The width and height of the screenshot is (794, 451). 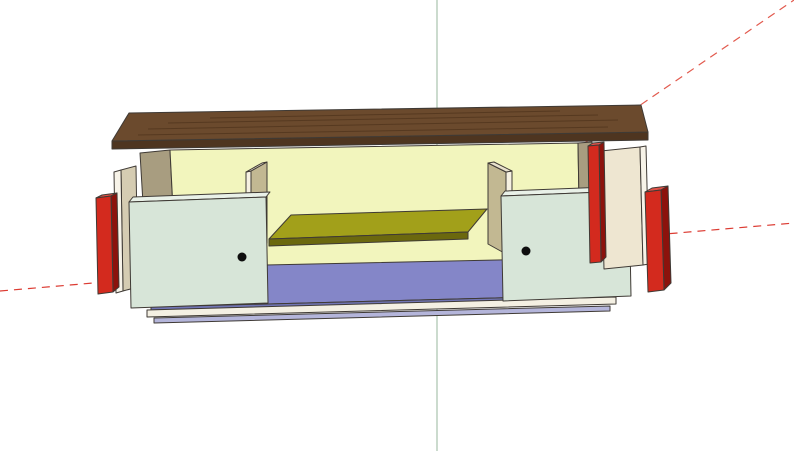 I want to click on leg-front-left-front-face, so click(x=104, y=245).